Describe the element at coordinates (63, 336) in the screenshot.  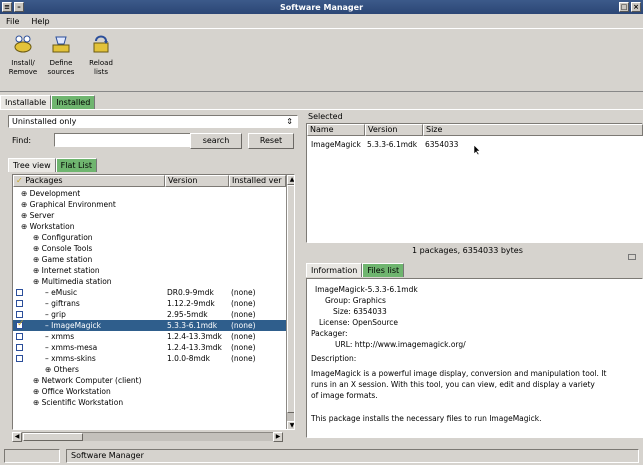
I see `package-name: xmms` at that location.